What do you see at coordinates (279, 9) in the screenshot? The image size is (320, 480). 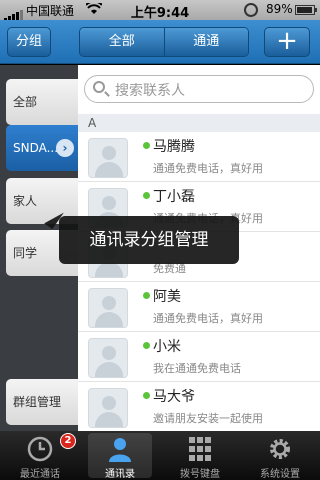 I see `battery-percent: 89%` at bounding box center [279, 9].